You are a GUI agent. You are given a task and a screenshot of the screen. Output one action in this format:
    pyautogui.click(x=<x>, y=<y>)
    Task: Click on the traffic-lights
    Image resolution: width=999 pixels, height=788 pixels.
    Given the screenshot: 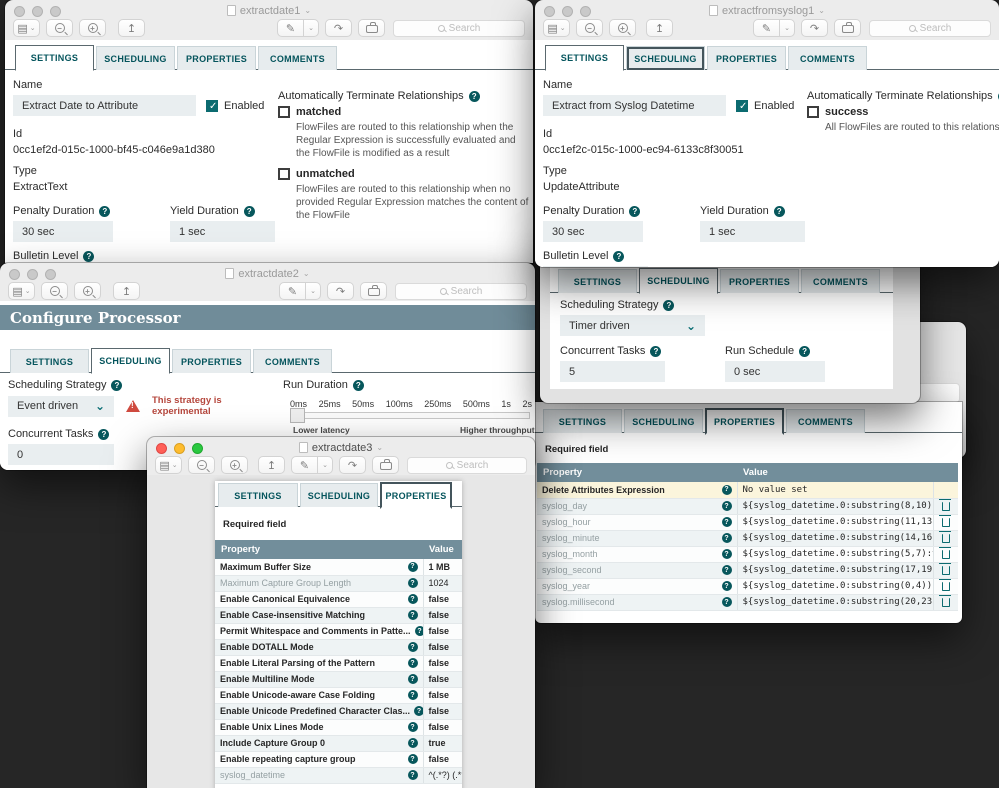 What is the action you would take?
    pyautogui.click(x=37, y=11)
    